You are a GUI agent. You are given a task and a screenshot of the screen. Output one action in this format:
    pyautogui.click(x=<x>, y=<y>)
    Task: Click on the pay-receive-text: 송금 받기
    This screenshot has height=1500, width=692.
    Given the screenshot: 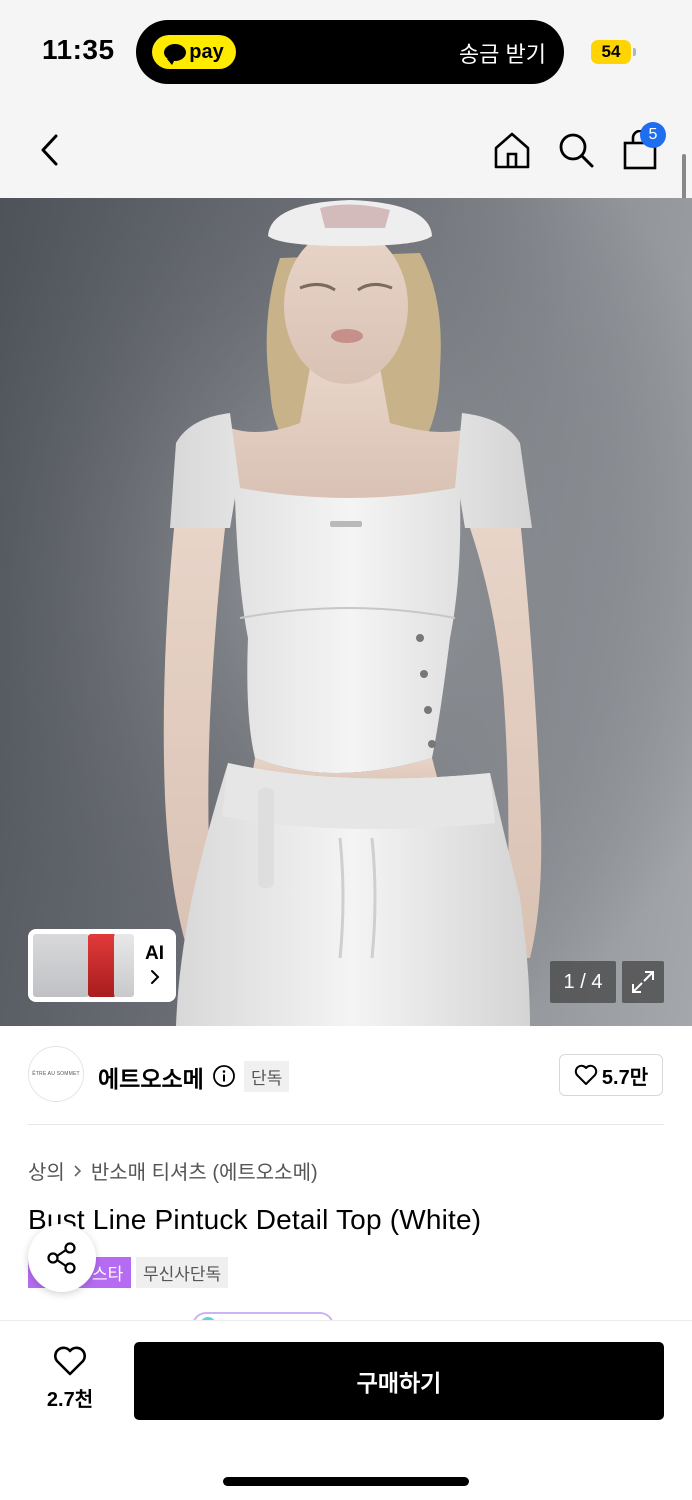 What is the action you would take?
    pyautogui.click(x=502, y=54)
    